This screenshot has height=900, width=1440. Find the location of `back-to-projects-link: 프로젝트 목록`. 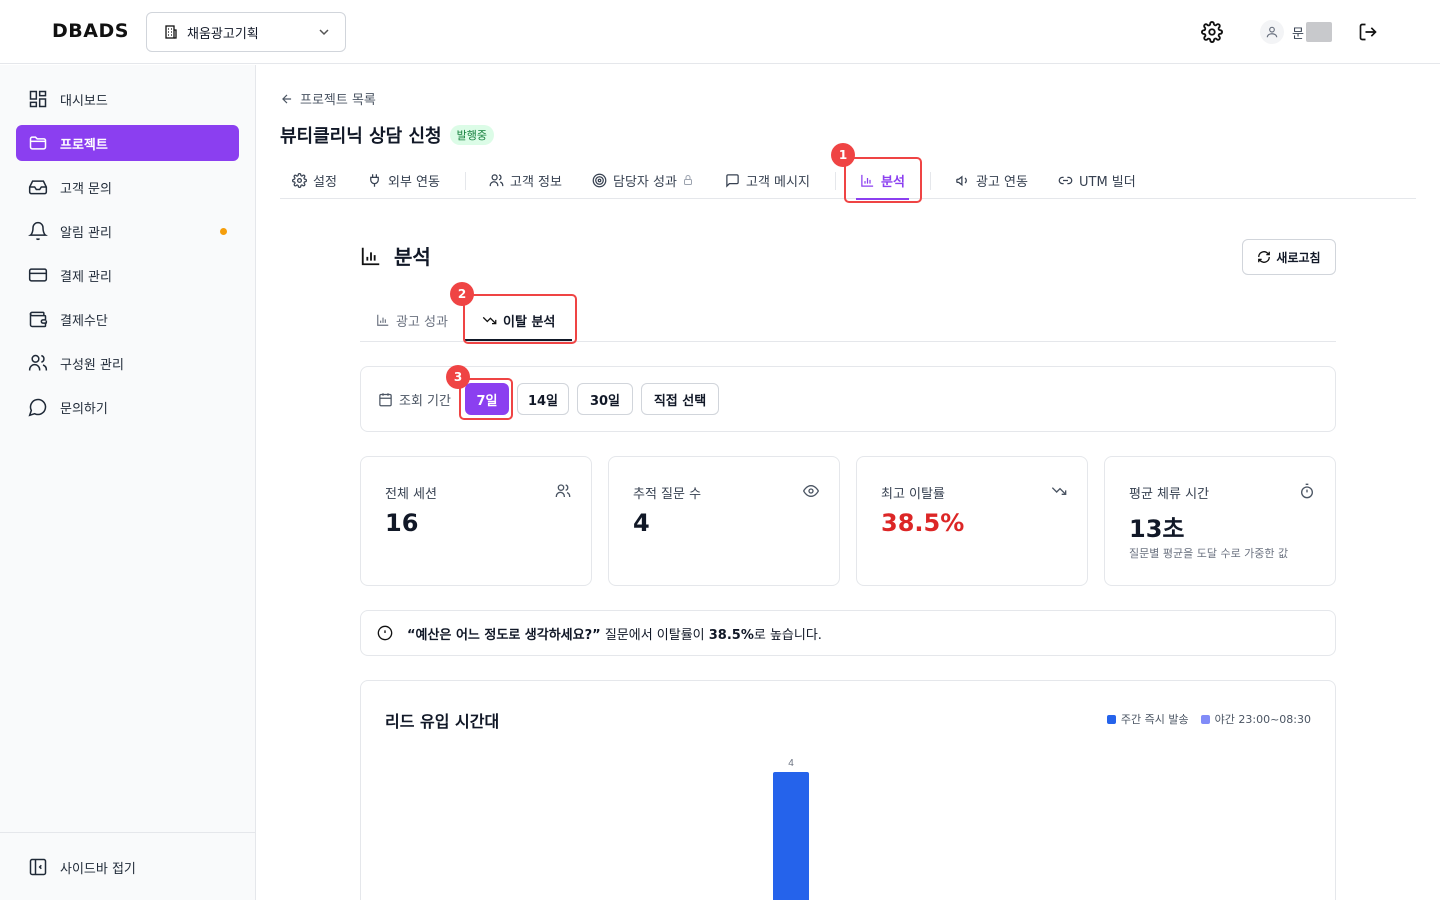

back-to-projects-link: 프로젝트 목록 is located at coordinates (328, 98).